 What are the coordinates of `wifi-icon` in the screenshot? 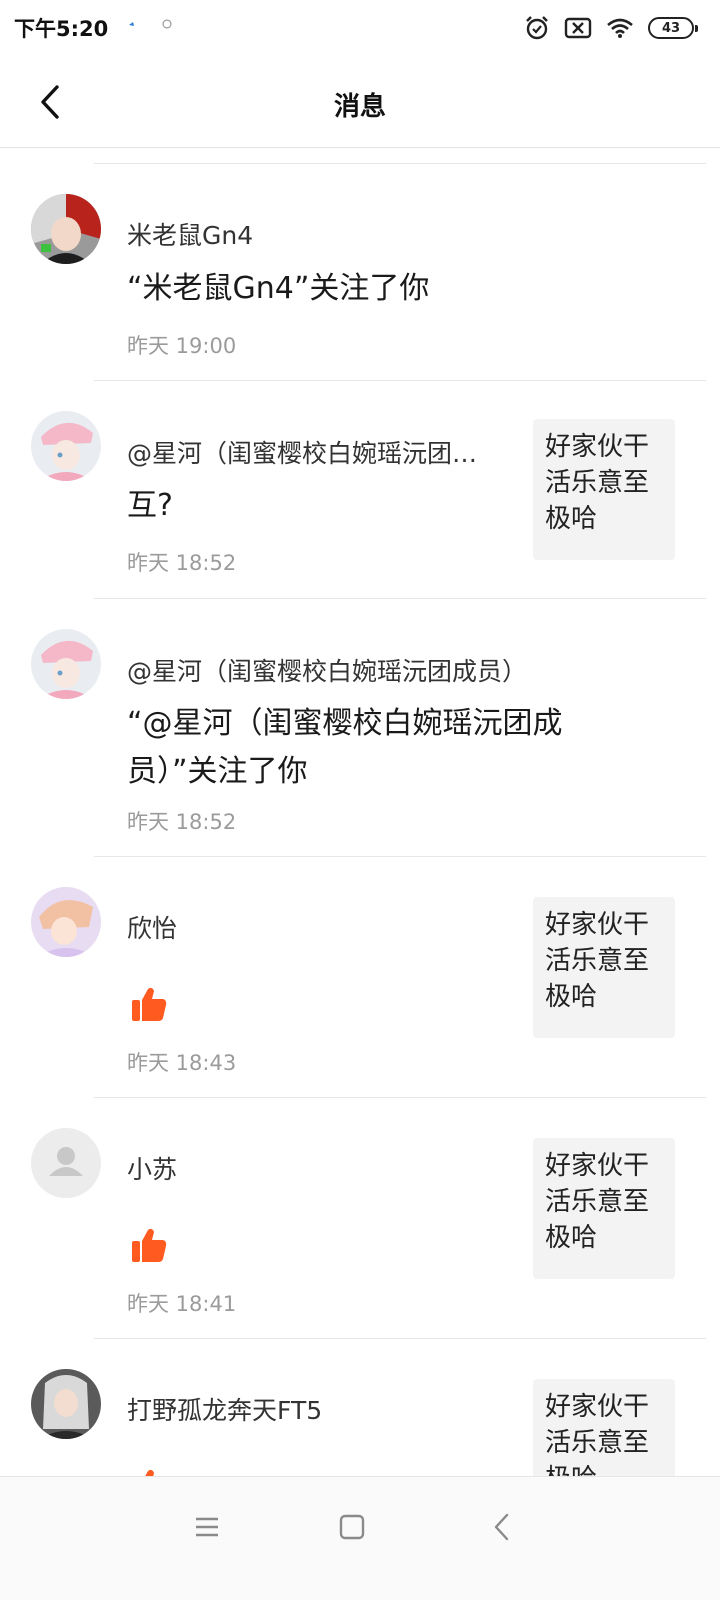 It's located at (620, 28).